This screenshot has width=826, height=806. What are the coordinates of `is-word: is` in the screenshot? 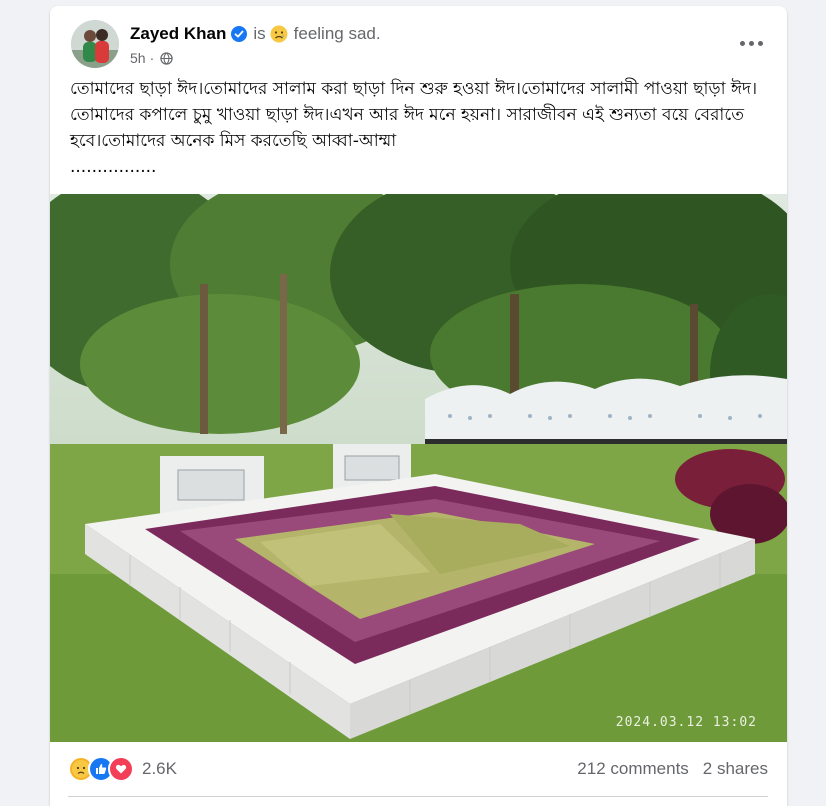 It's located at (259, 33).